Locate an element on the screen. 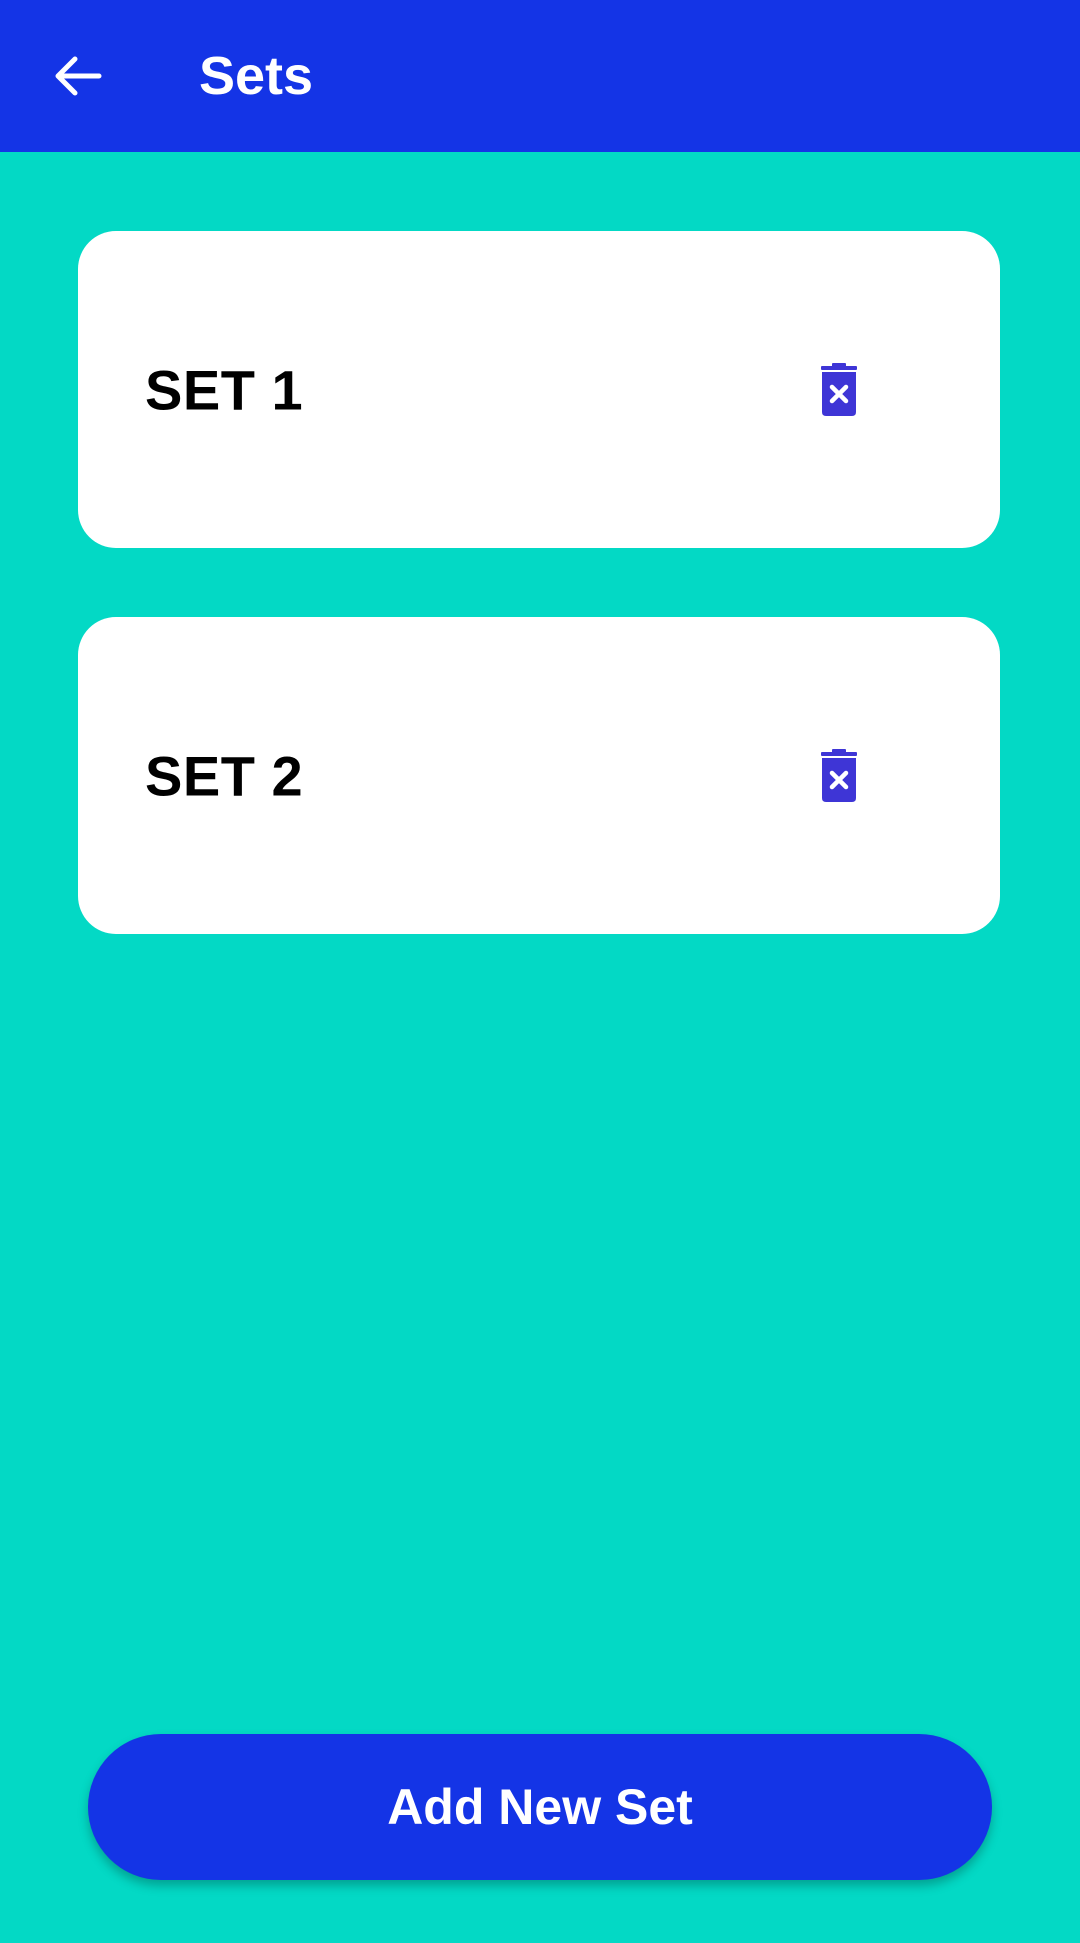  add-button-label: Add New Set is located at coordinates (540, 1807).